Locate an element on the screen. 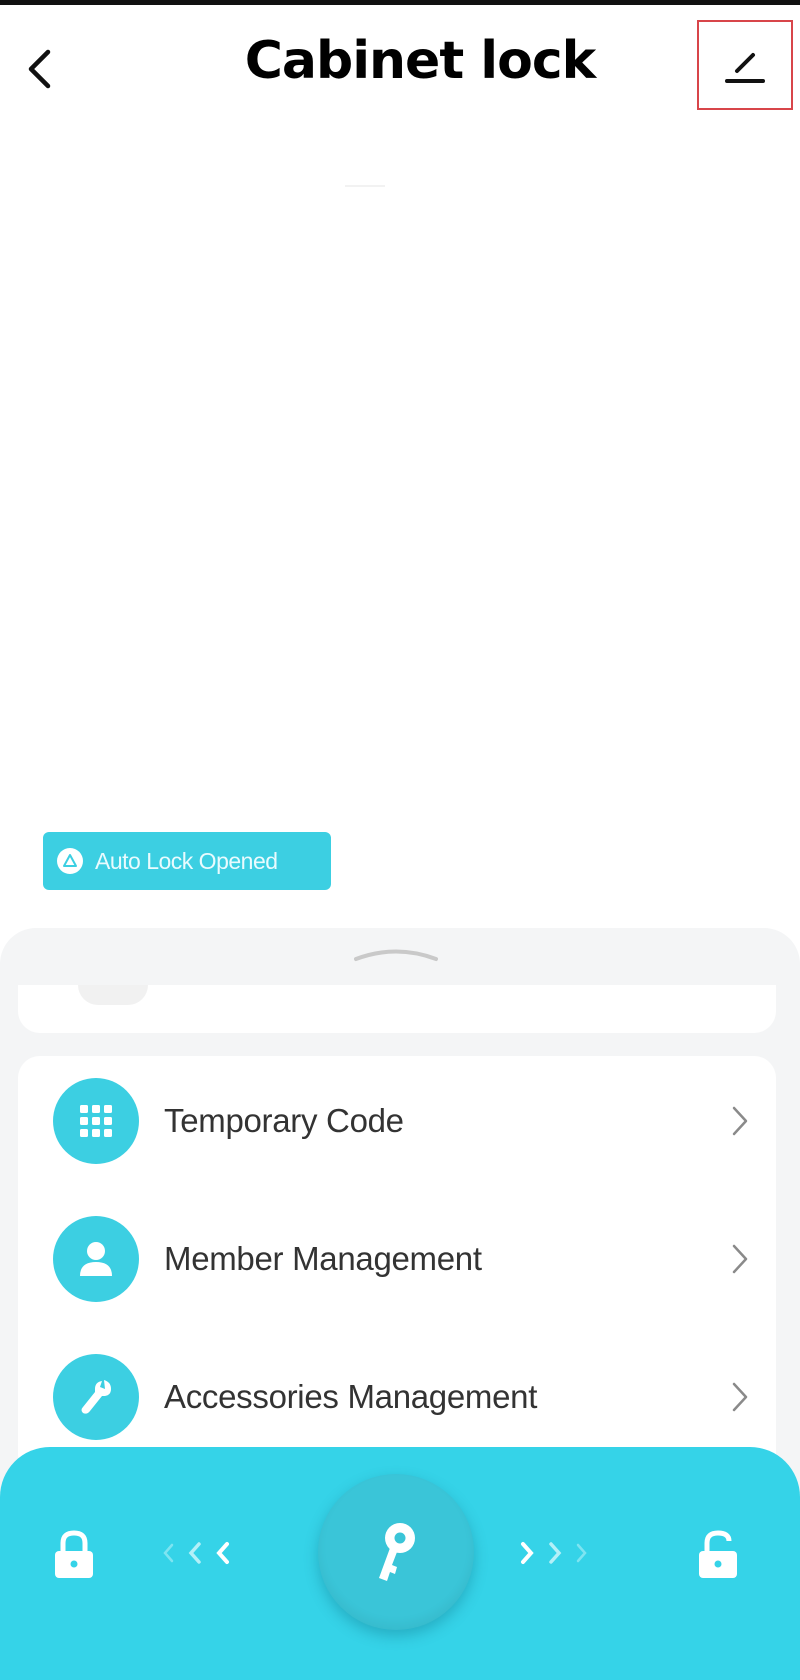 This screenshot has height=1680, width=800. edit-button is located at coordinates (745, 65).